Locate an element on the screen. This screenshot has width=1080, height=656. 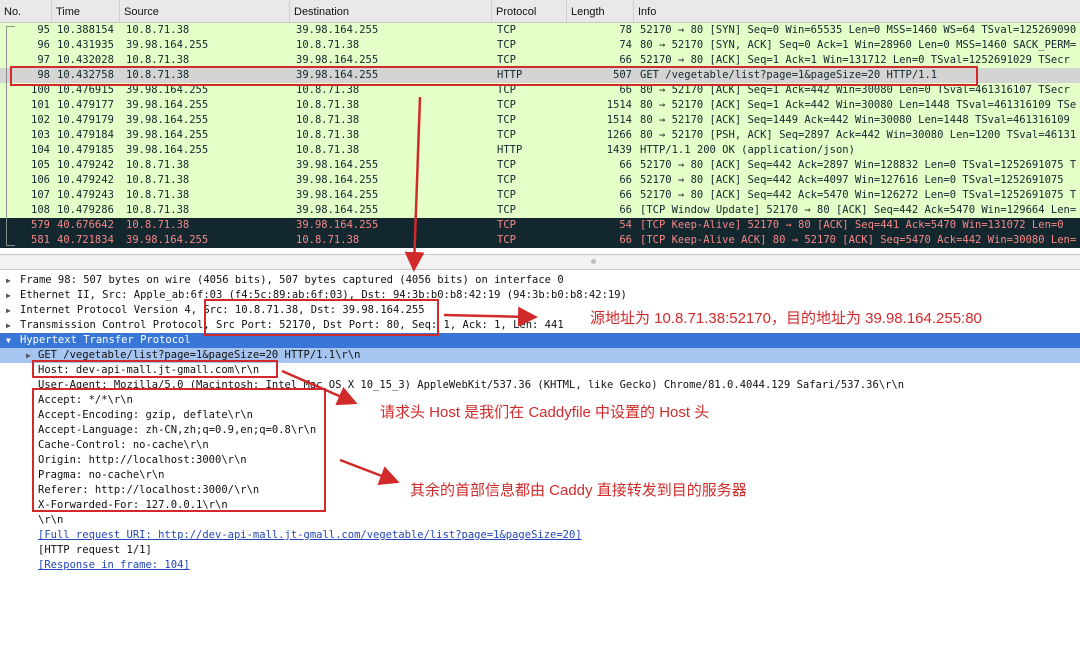
arrow-address is located at coordinates (490, 316).